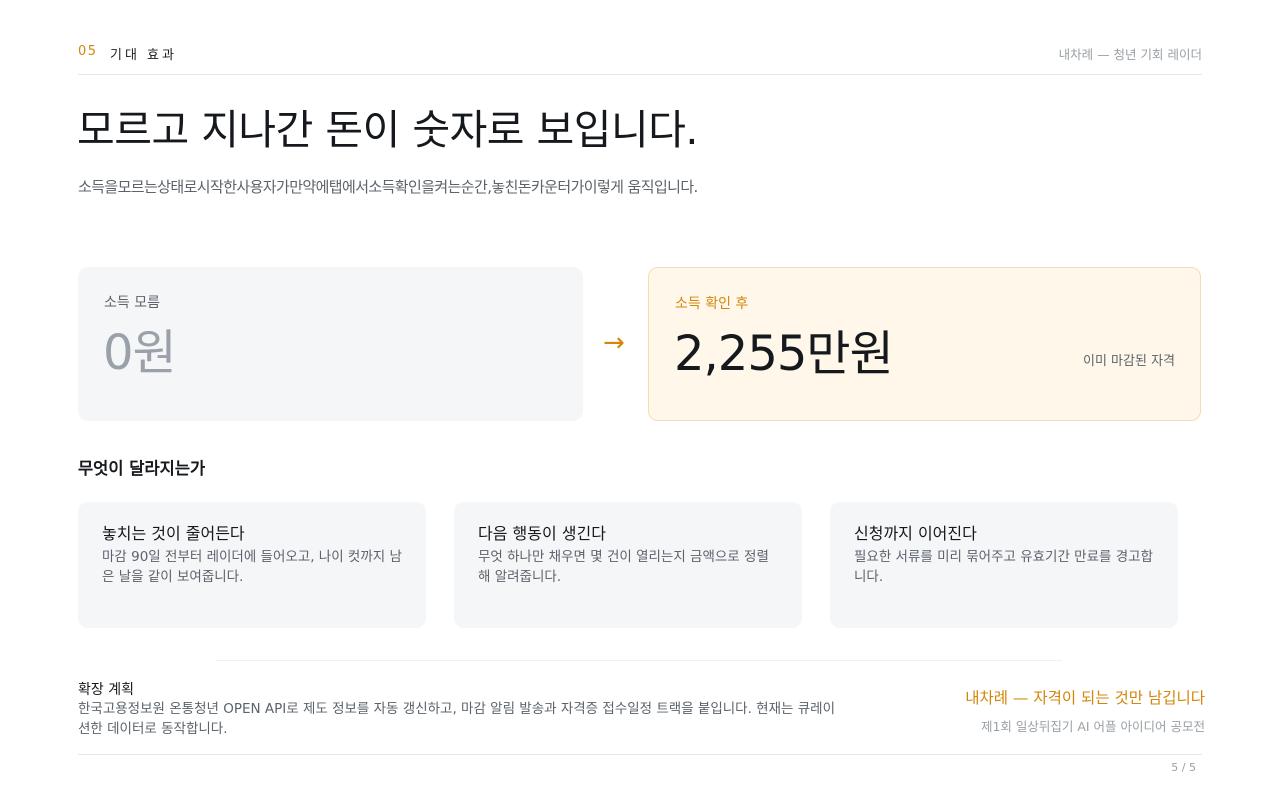 This screenshot has width=1280, height=800. Describe the element at coordinates (915, 533) in the screenshot. I see `feature-title: 신청까지 이어진다` at that location.